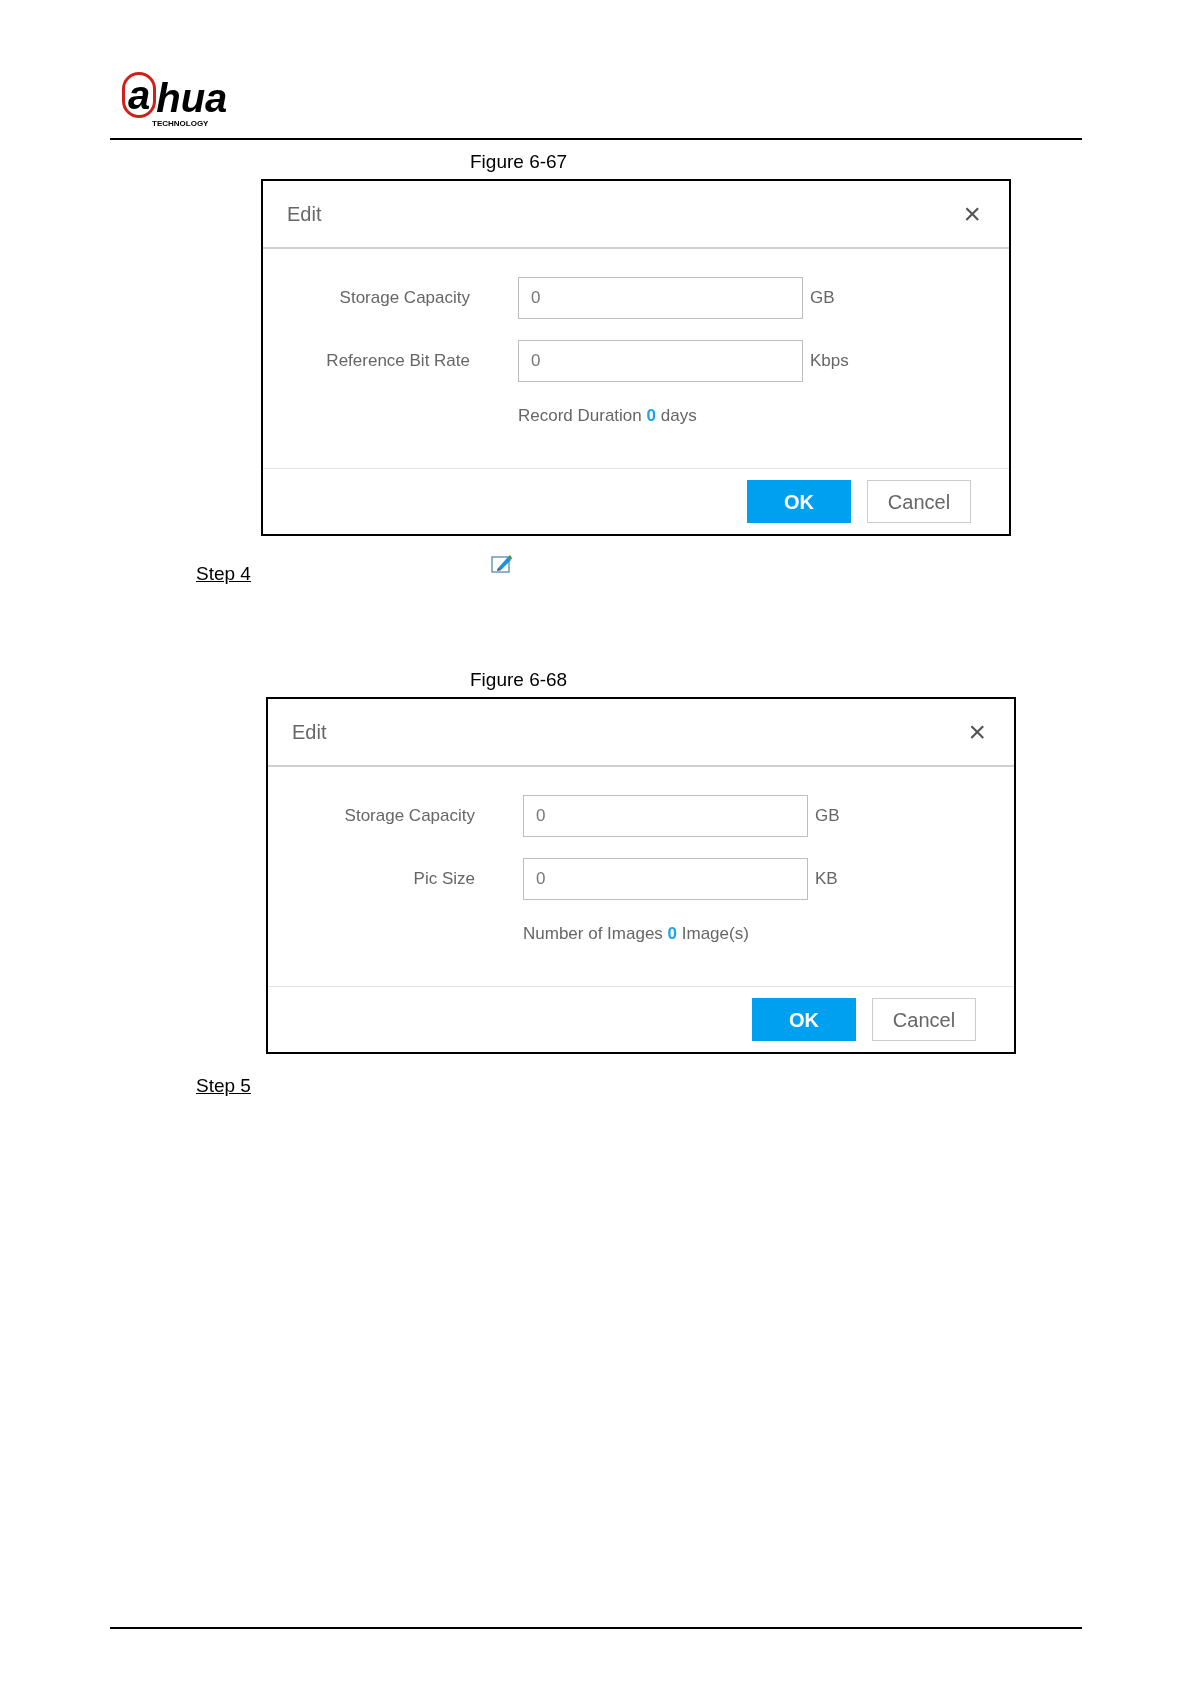 The image size is (1192, 1685). Describe the element at coordinates (826, 878) in the screenshot. I see `unit-label: KB` at that location.